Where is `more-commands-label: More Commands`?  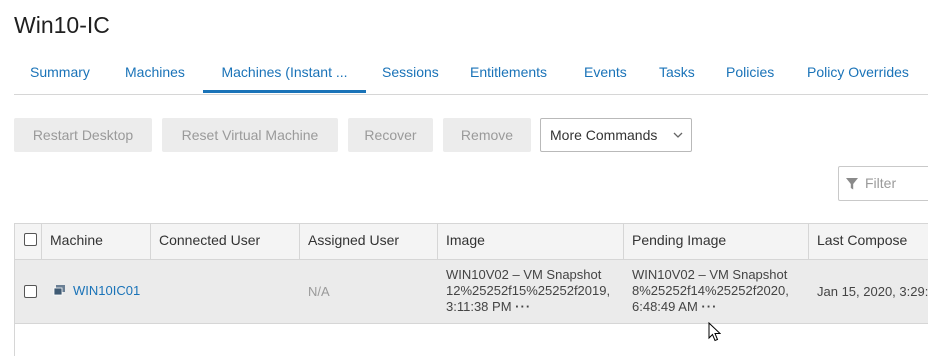 more-commands-label: More Commands is located at coordinates (604, 135).